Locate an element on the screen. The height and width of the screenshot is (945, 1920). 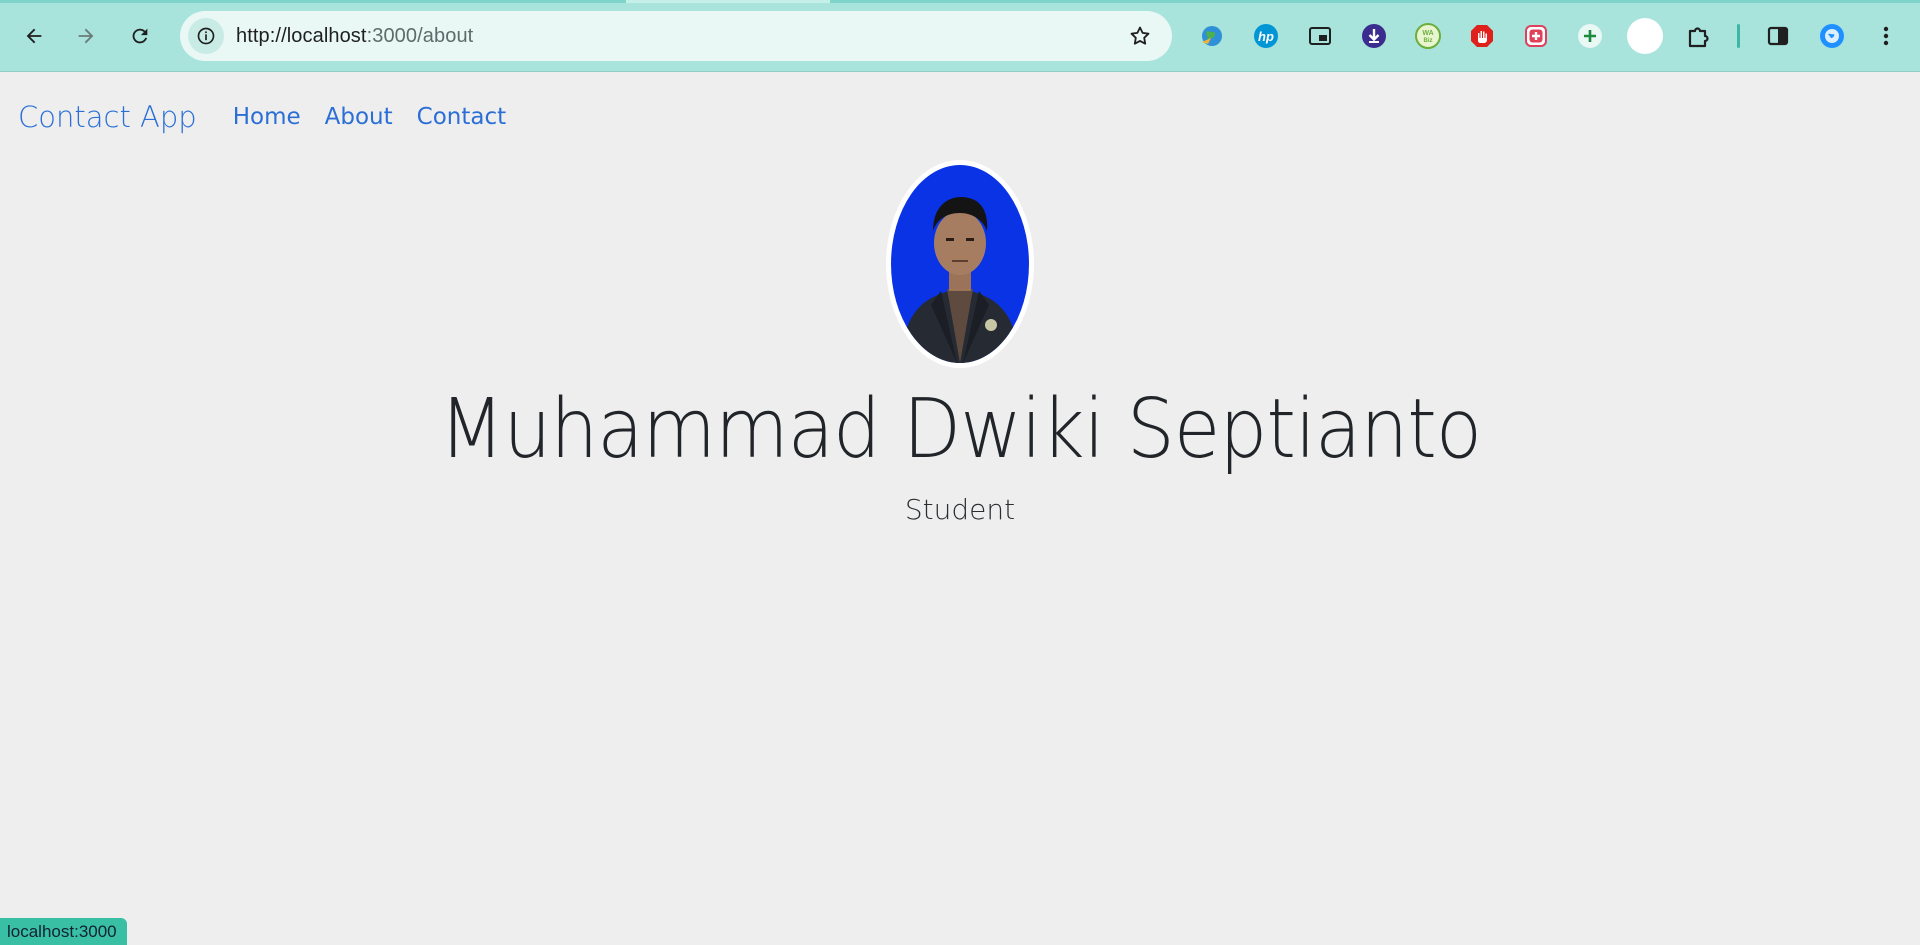
url-text: http://localhost:3000/about is located at coordinates (354, 36).